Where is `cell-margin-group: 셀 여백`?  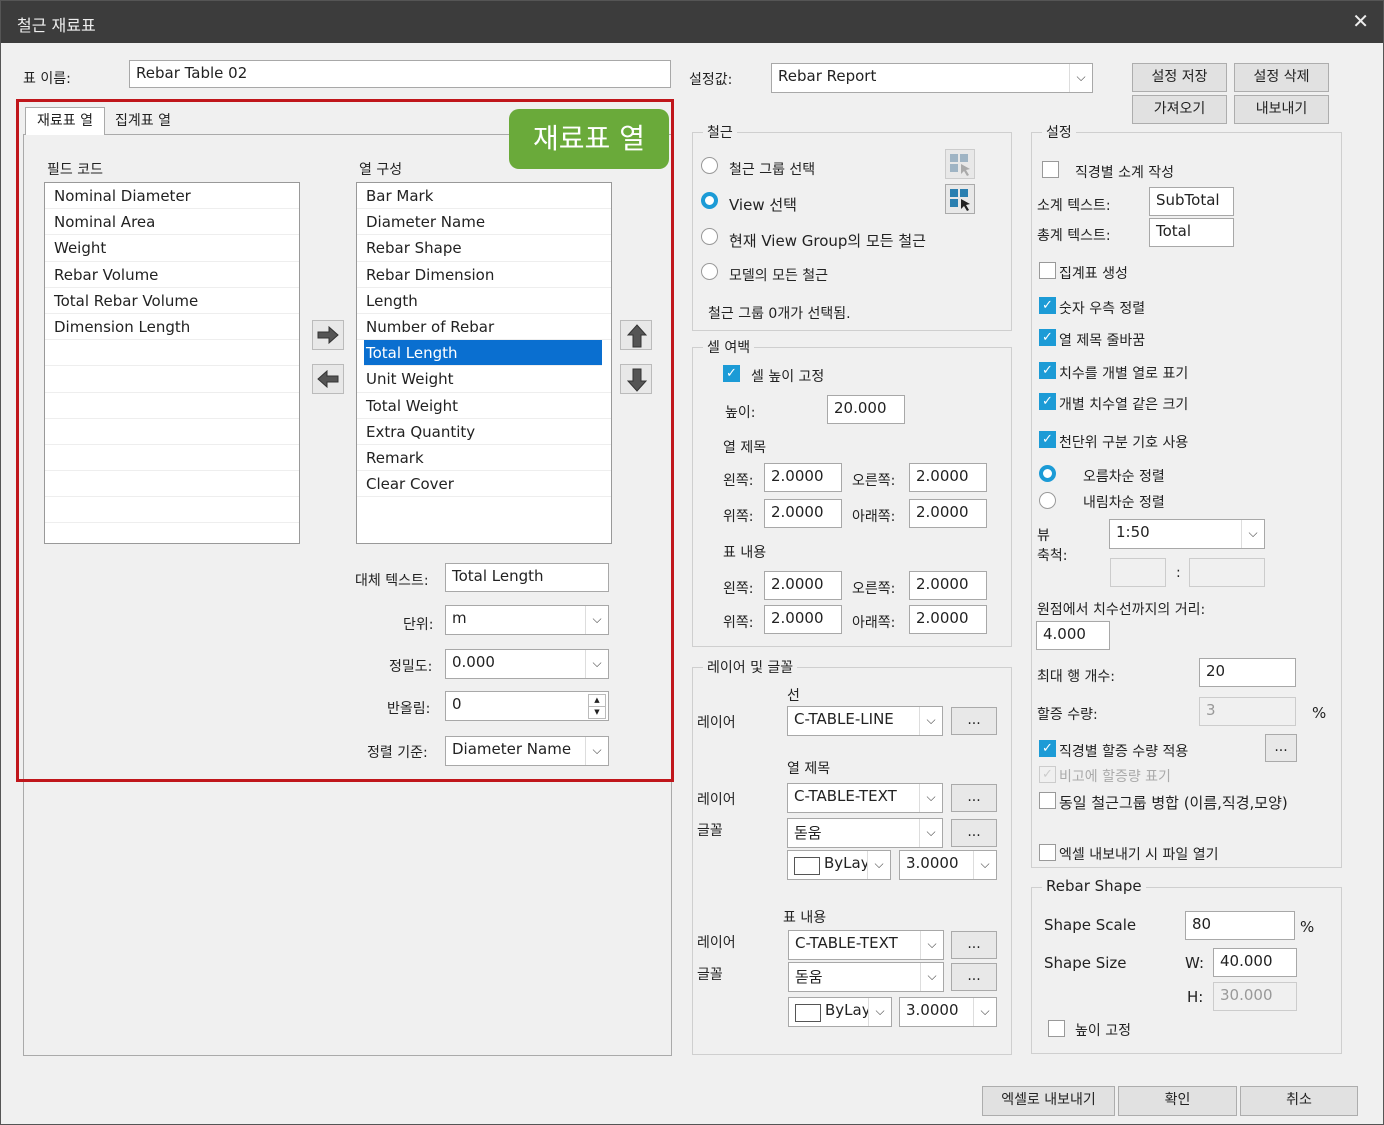
cell-margin-group: 셀 여백 is located at coordinates (852, 492).